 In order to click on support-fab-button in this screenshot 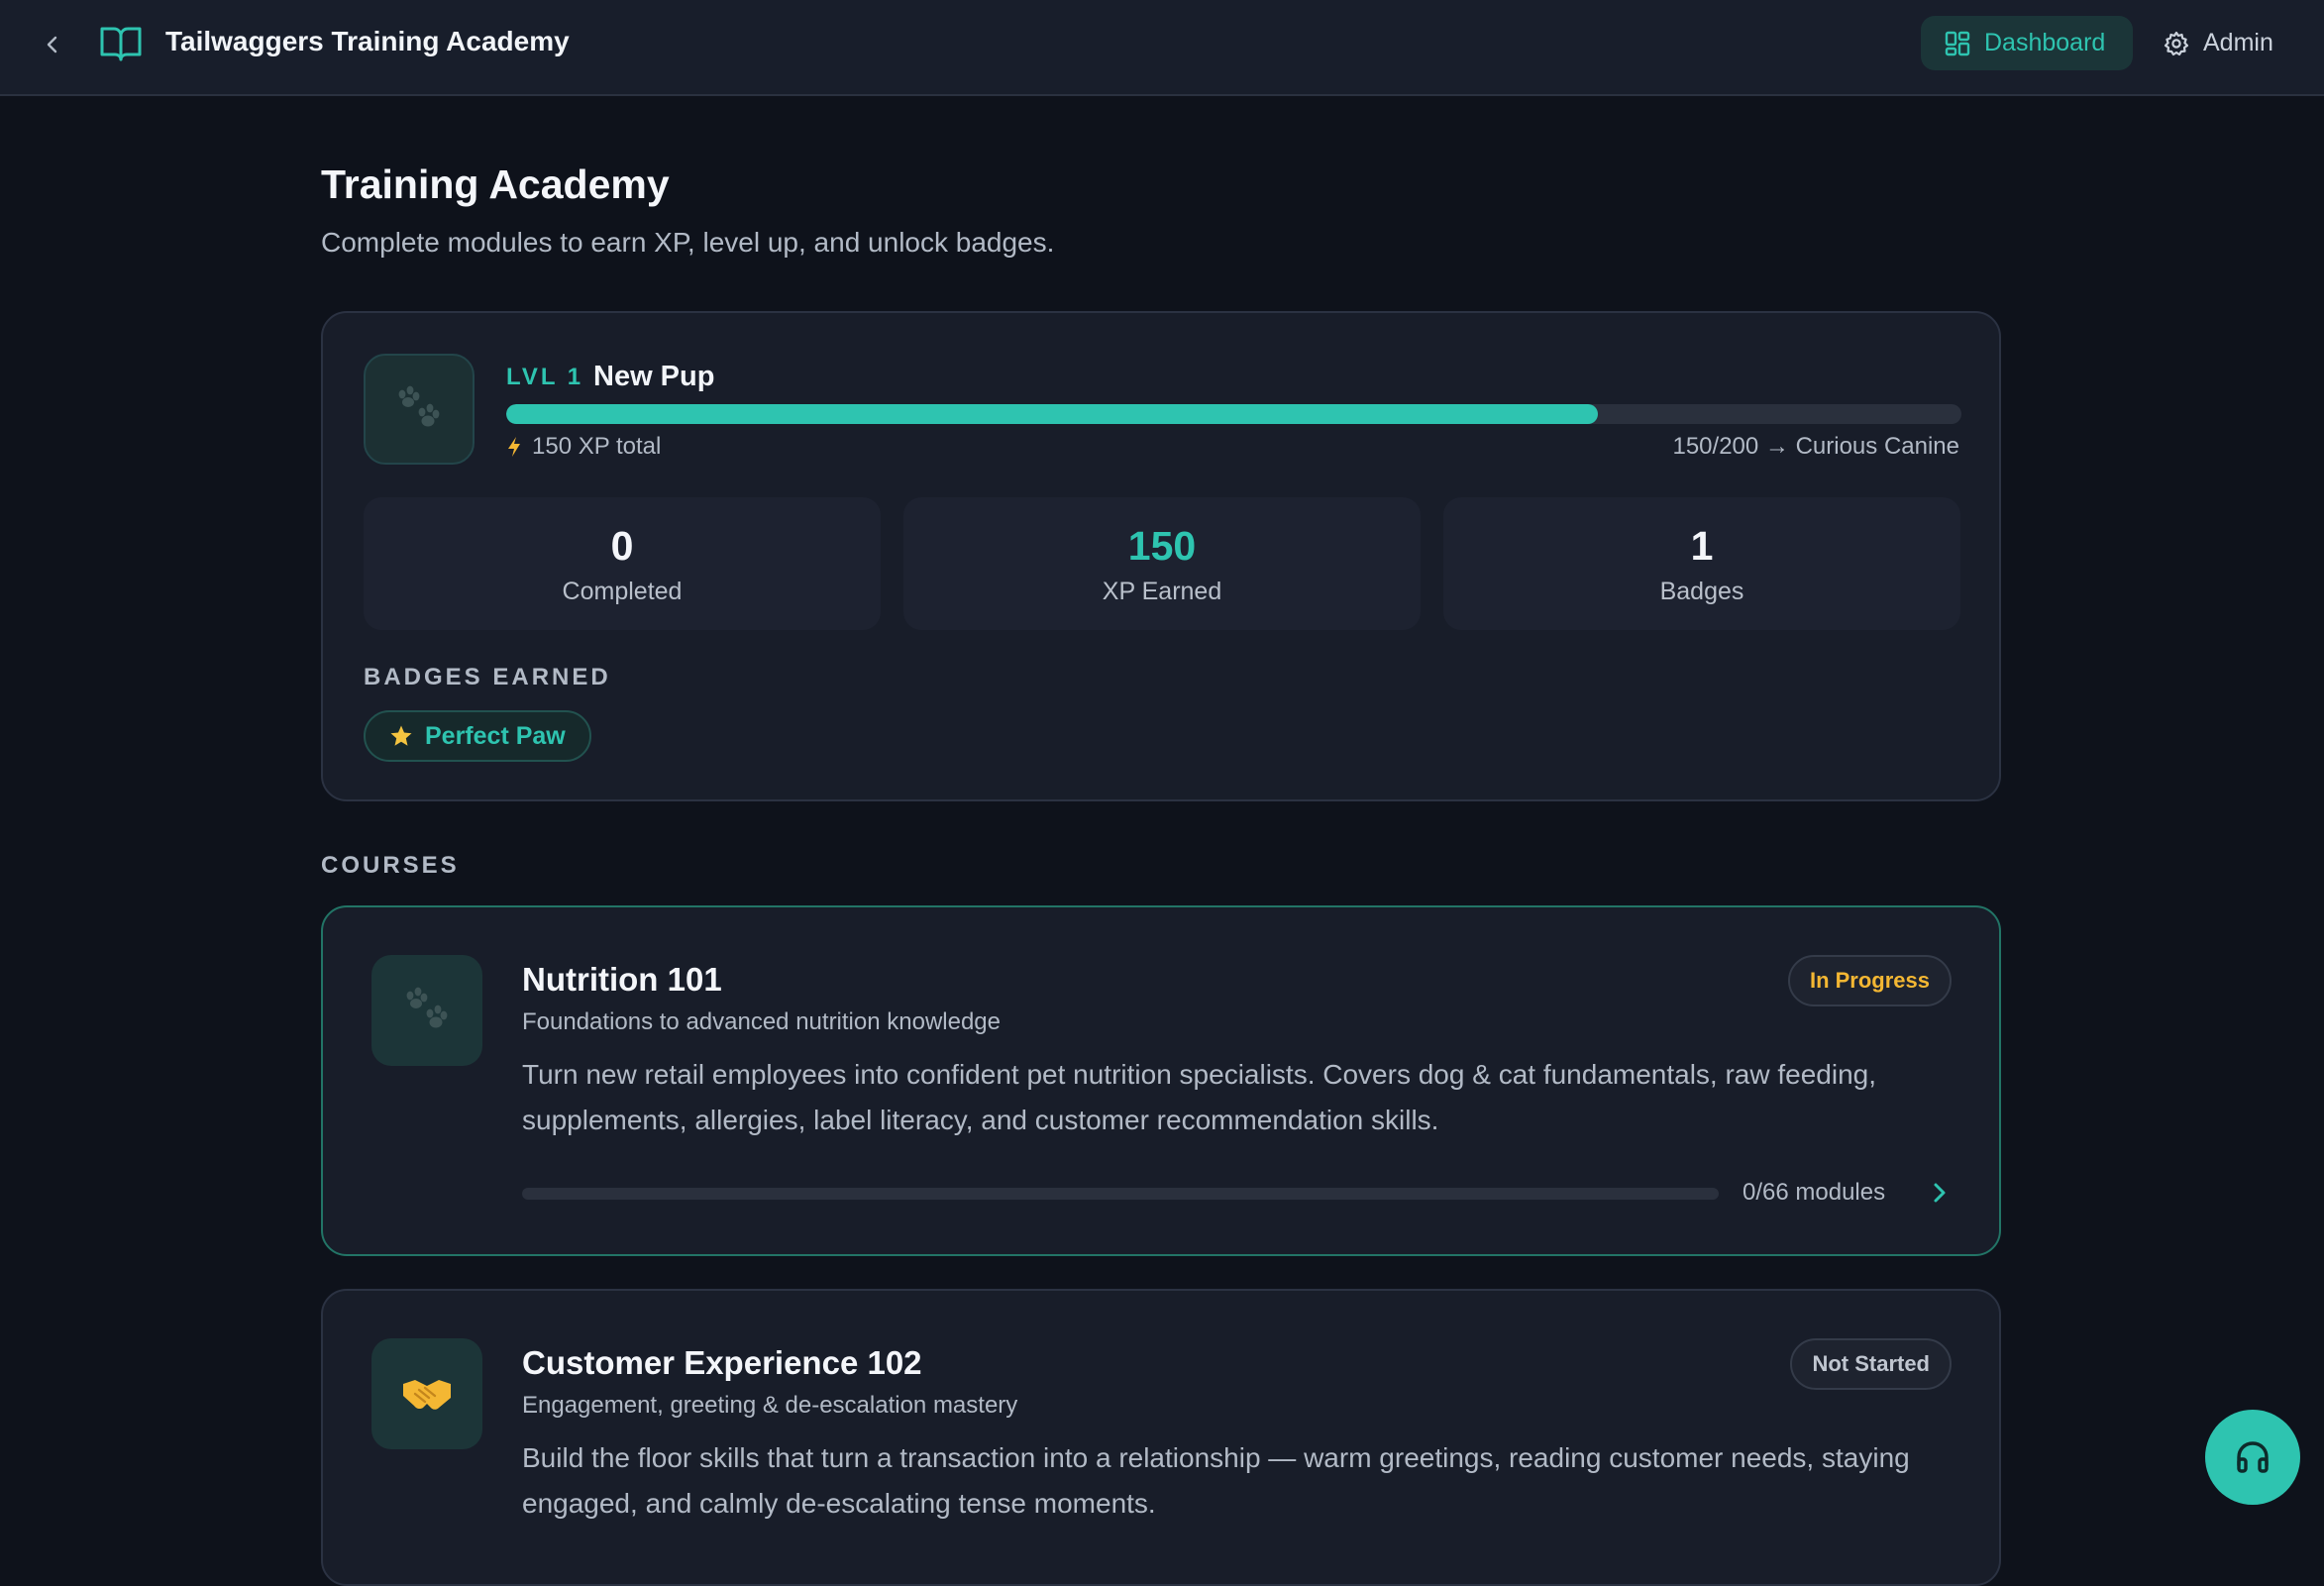, I will do `click(2253, 1457)`.